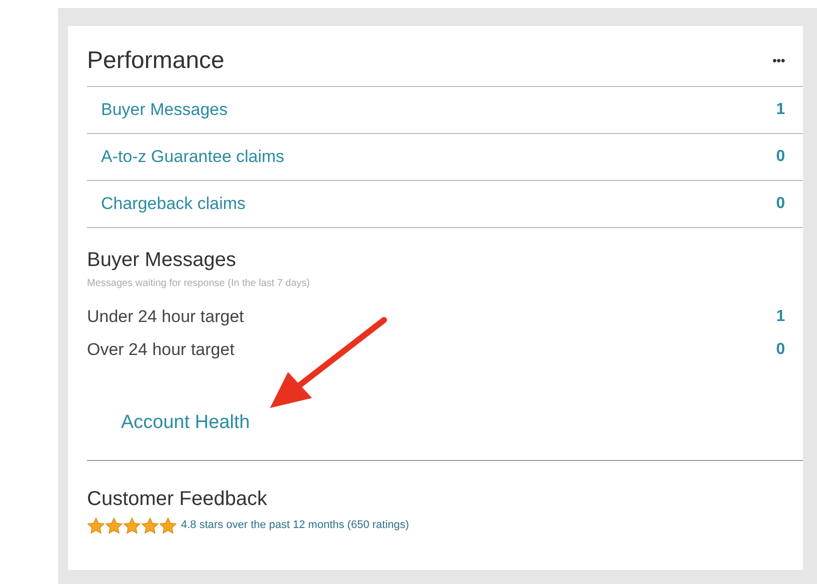 The width and height of the screenshot is (817, 584). I want to click on target-count: 0, so click(780, 350).